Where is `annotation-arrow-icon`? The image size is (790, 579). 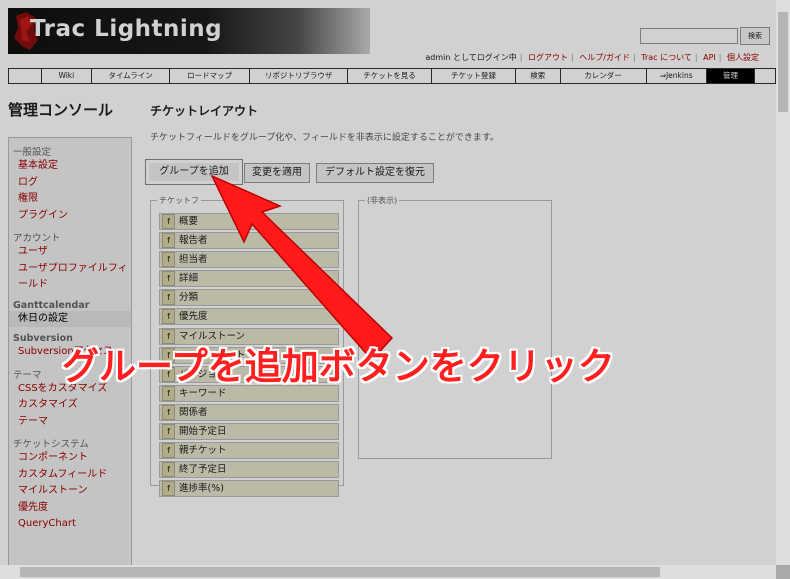
annotation-arrow-icon is located at coordinates (302, 268).